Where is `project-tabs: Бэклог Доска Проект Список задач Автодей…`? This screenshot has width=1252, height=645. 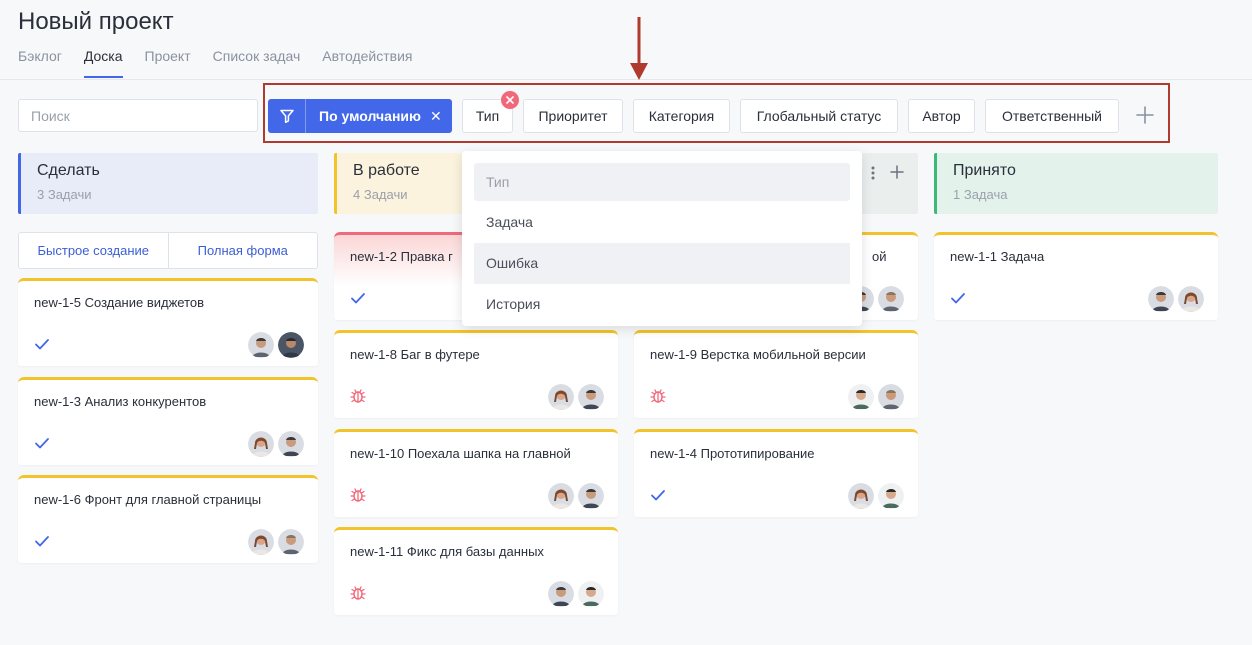 project-tabs: Бэклог Доска Проект Список задач Автодей… is located at coordinates (226, 63).